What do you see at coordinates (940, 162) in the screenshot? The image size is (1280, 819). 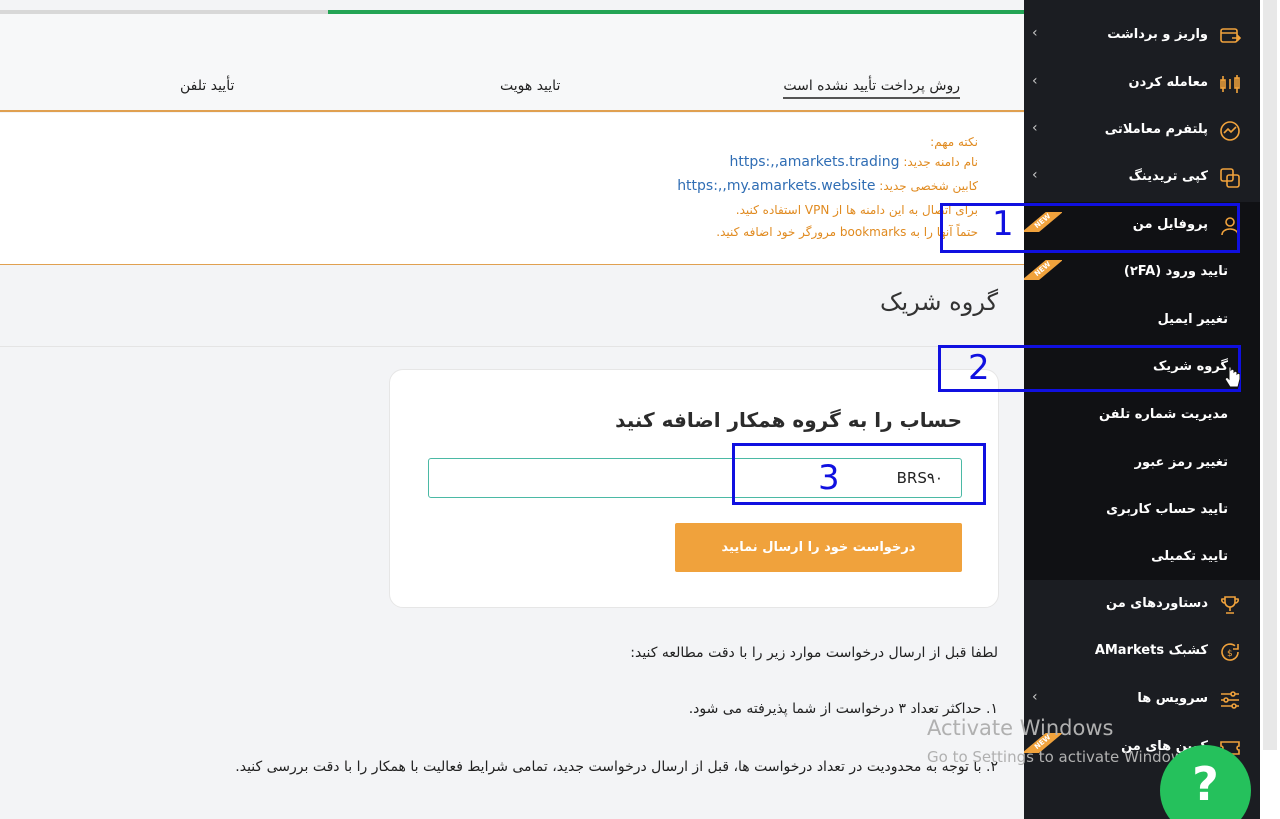 I see `notice-domain-label: نام دامنه جدید:` at bounding box center [940, 162].